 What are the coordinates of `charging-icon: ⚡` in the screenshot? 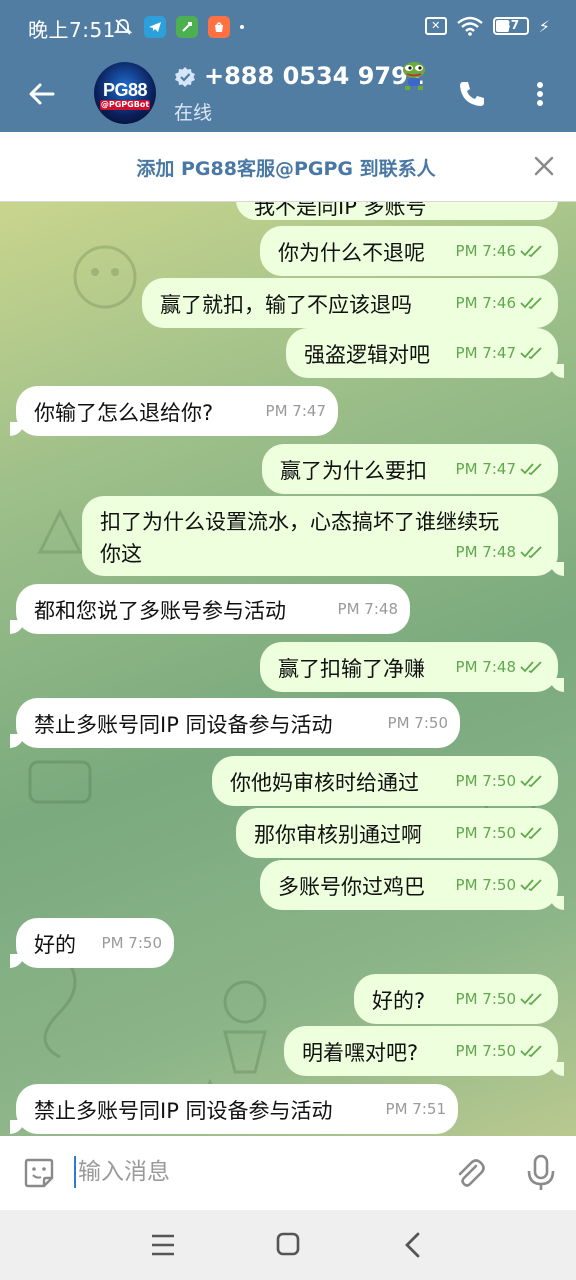 It's located at (544, 26).